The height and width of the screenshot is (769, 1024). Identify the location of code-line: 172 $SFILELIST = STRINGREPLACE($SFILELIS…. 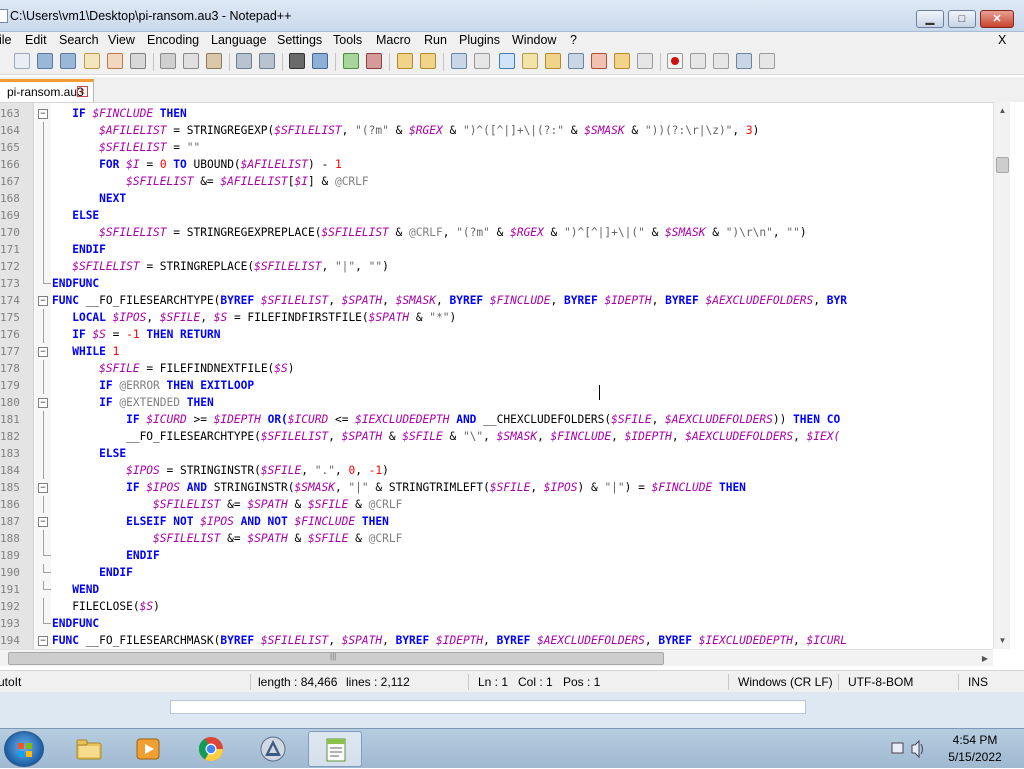
(505, 266).